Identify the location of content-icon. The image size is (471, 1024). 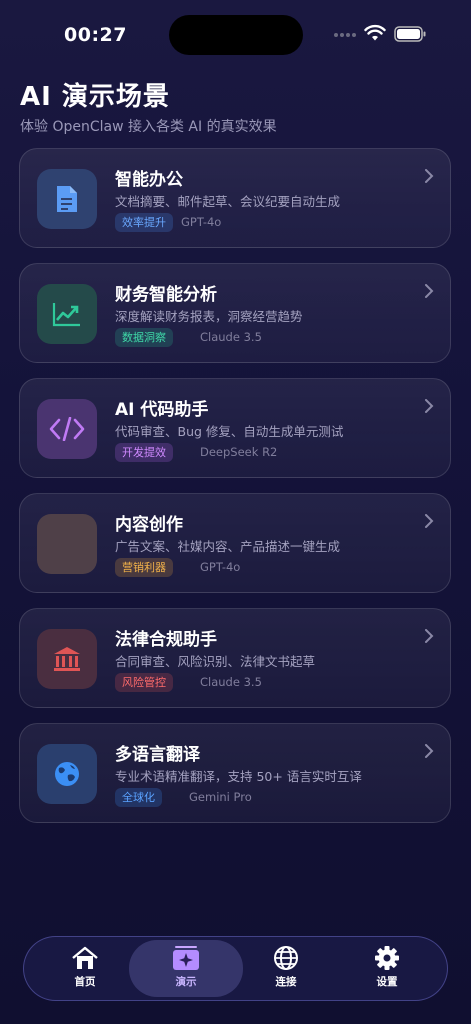
(67, 544).